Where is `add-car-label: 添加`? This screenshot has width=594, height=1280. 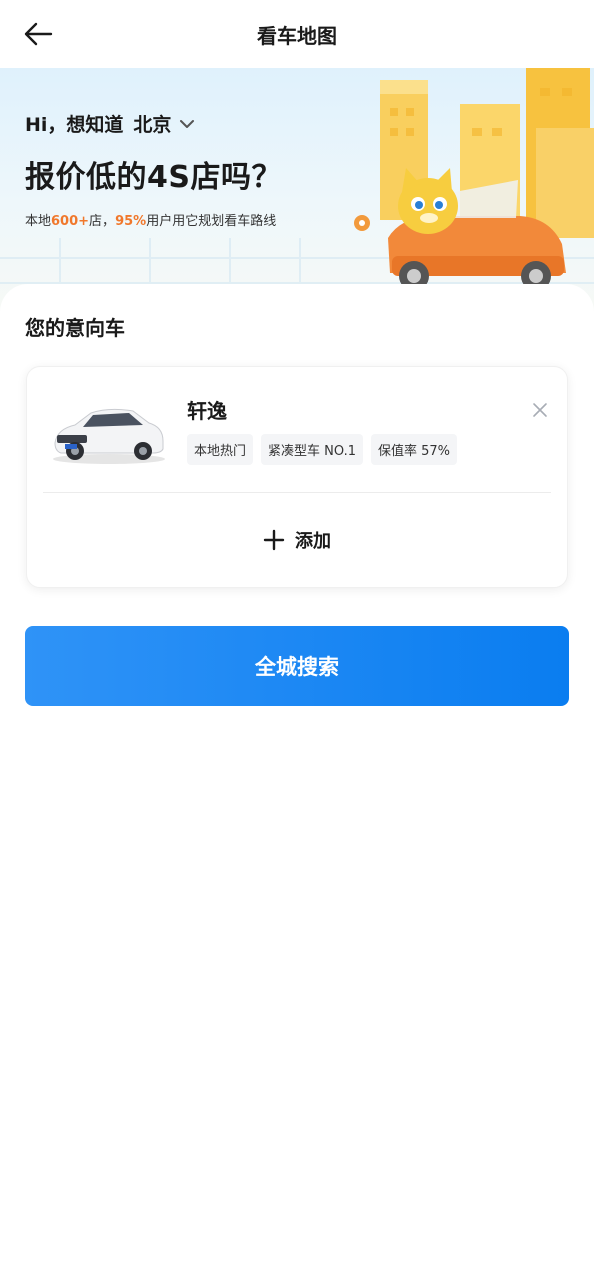
add-car-label: 添加 is located at coordinates (313, 541).